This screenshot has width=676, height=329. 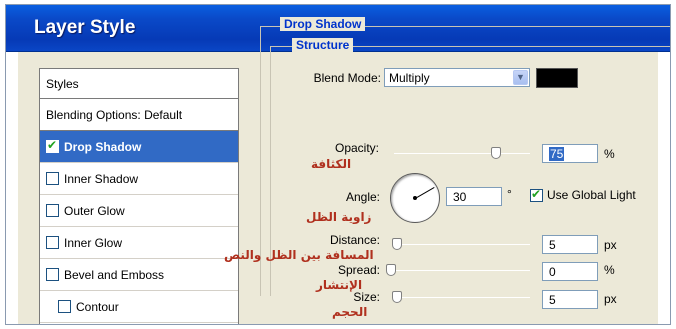 I want to click on size-slider-track, so click(x=462, y=297).